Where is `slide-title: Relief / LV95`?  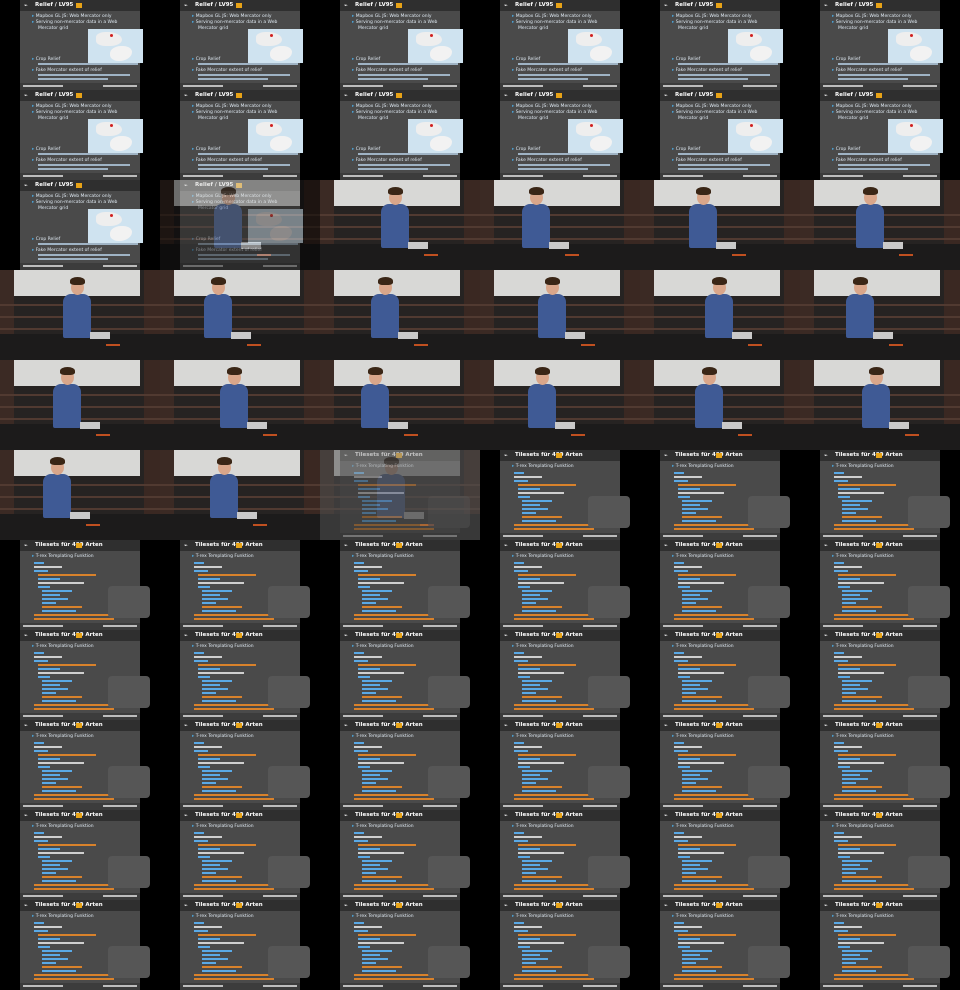
slide-title: Relief / LV95 is located at coordinates (54, 185).